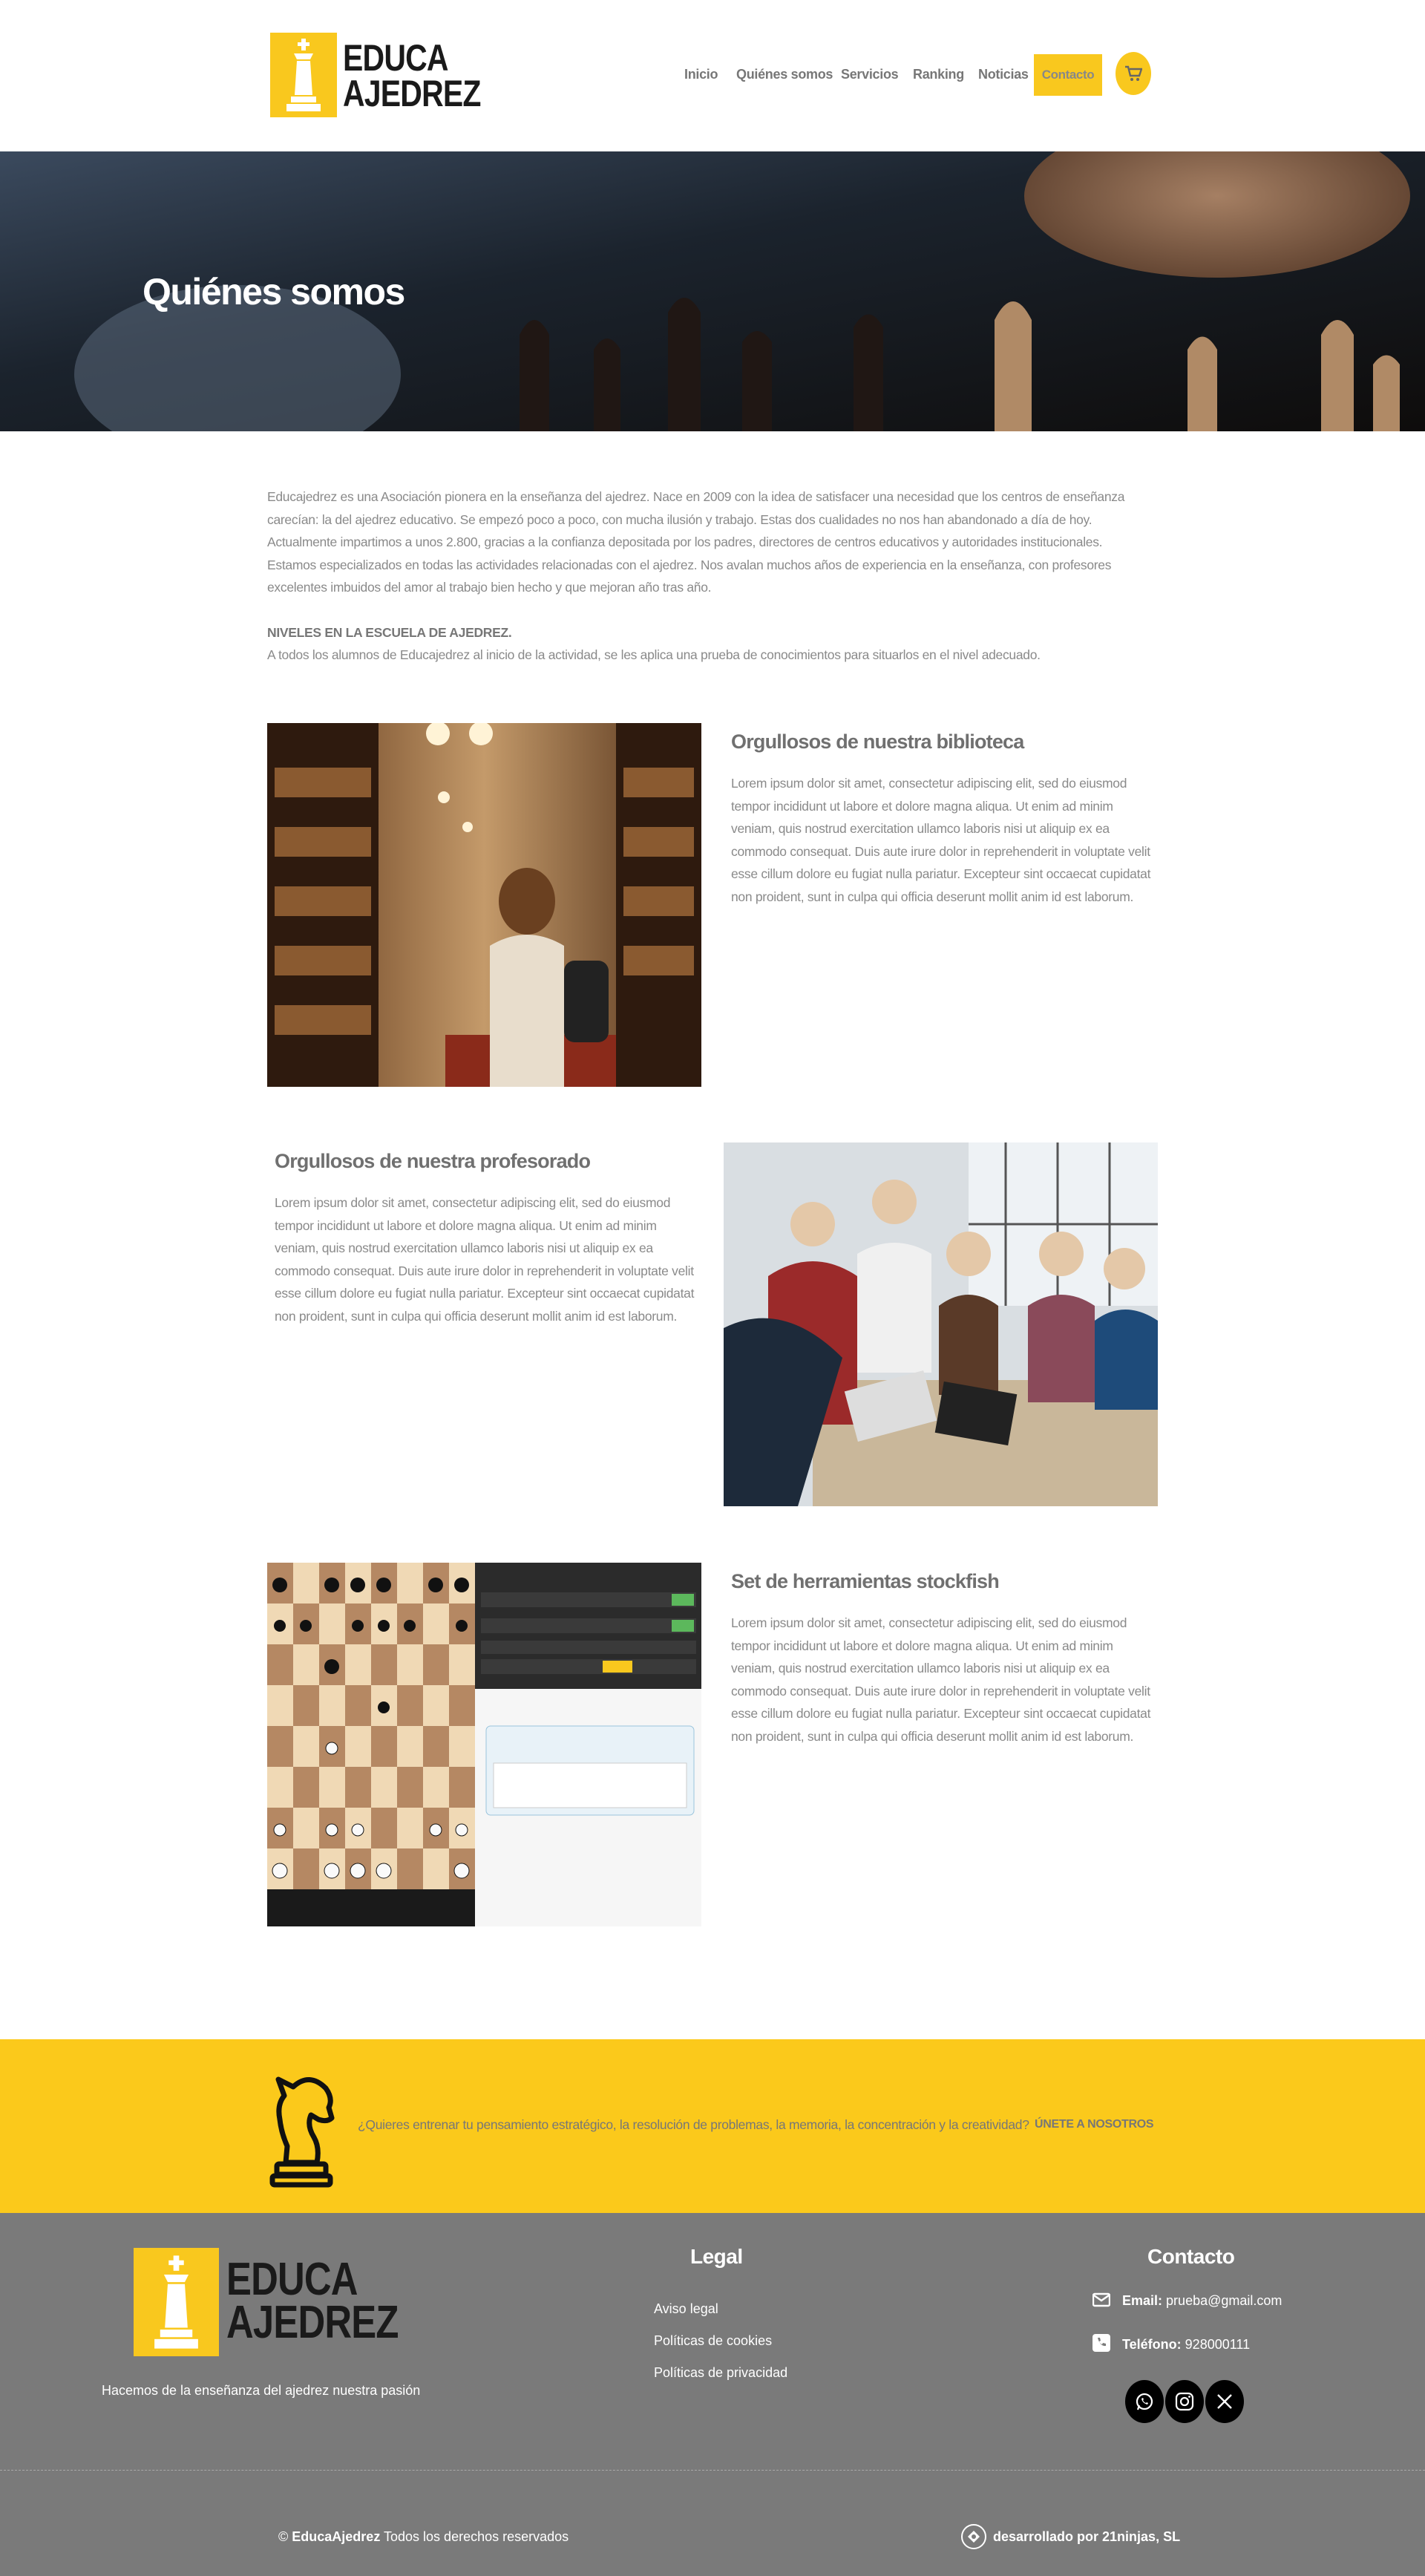 Image resolution: width=1425 pixels, height=2576 pixels. I want to click on nav-noticias: Noticias, so click(1003, 74).